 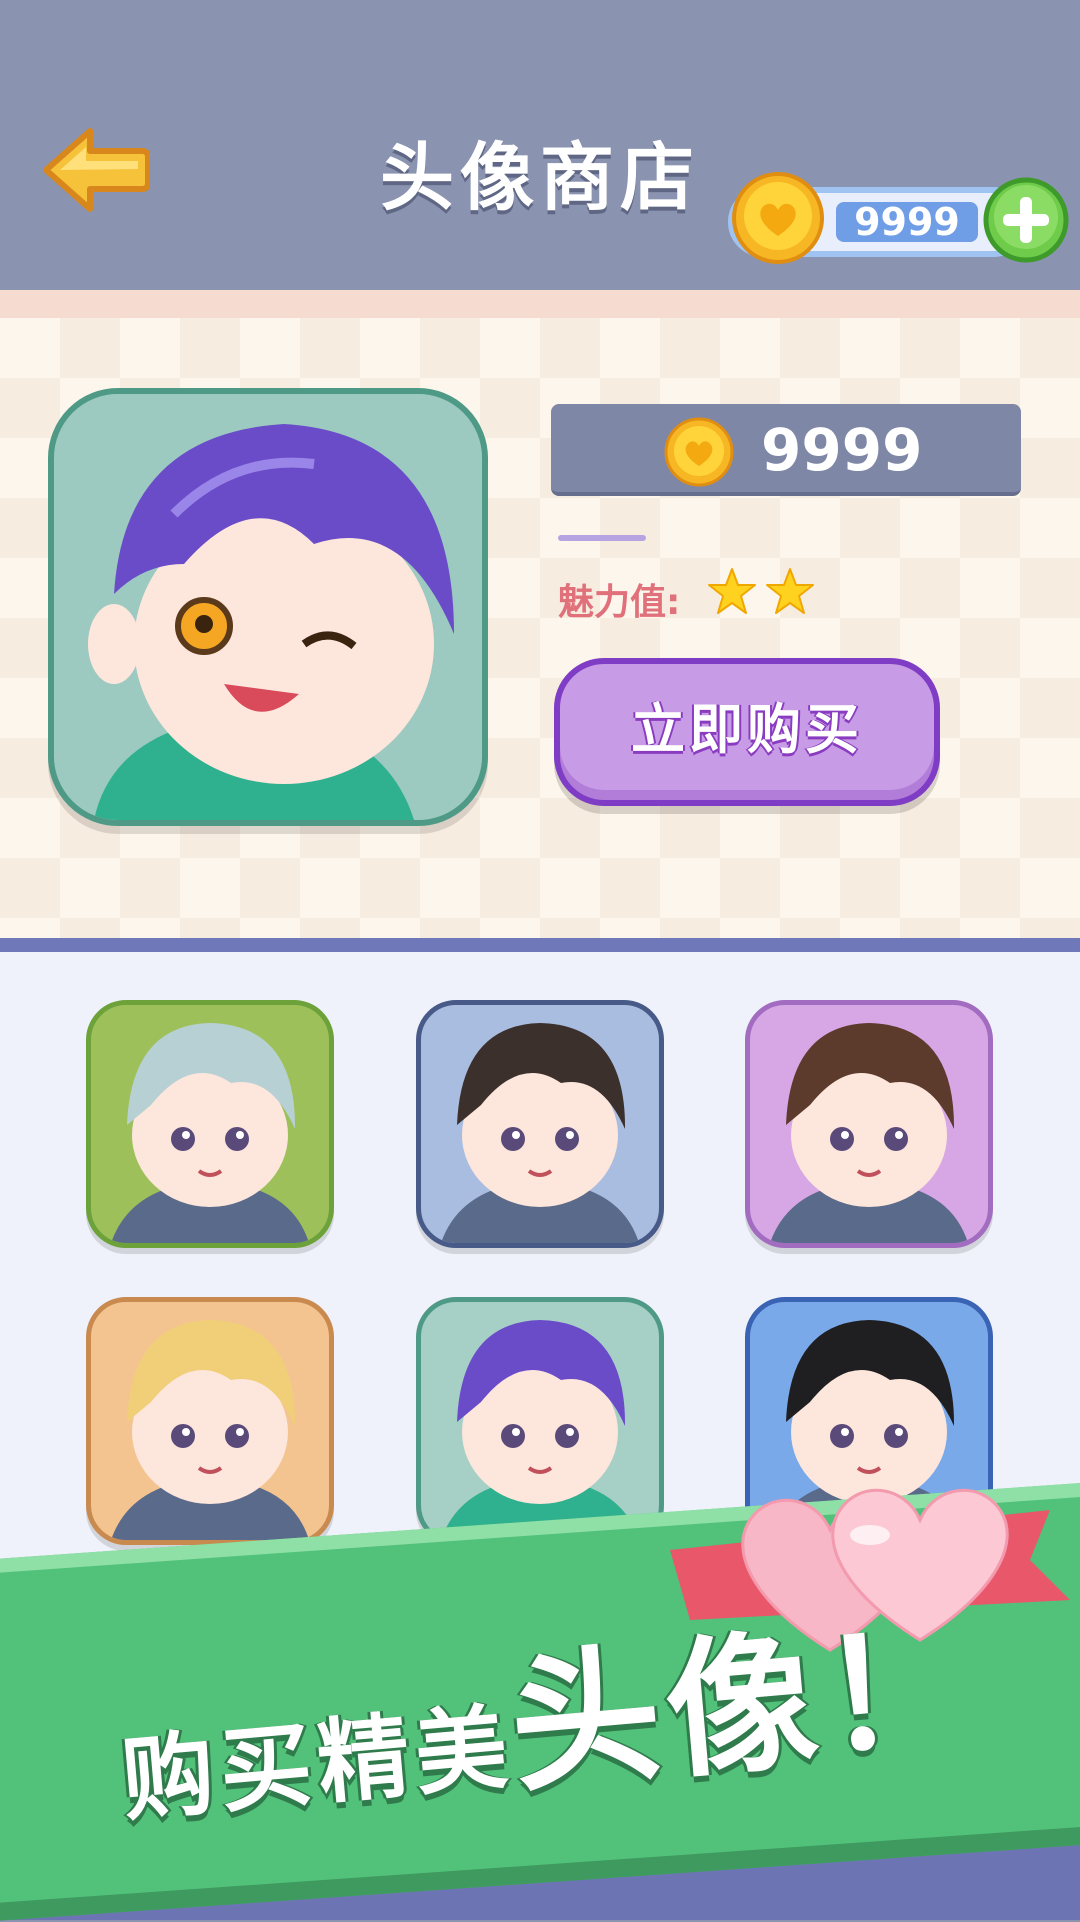 I want to click on avatar-tile-purple-hair-wink, so click(x=540, y=1421).